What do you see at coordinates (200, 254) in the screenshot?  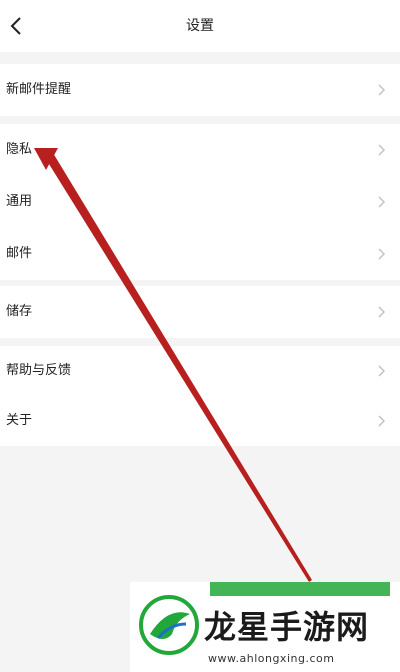 I see `settings-item-mail: 邮件` at bounding box center [200, 254].